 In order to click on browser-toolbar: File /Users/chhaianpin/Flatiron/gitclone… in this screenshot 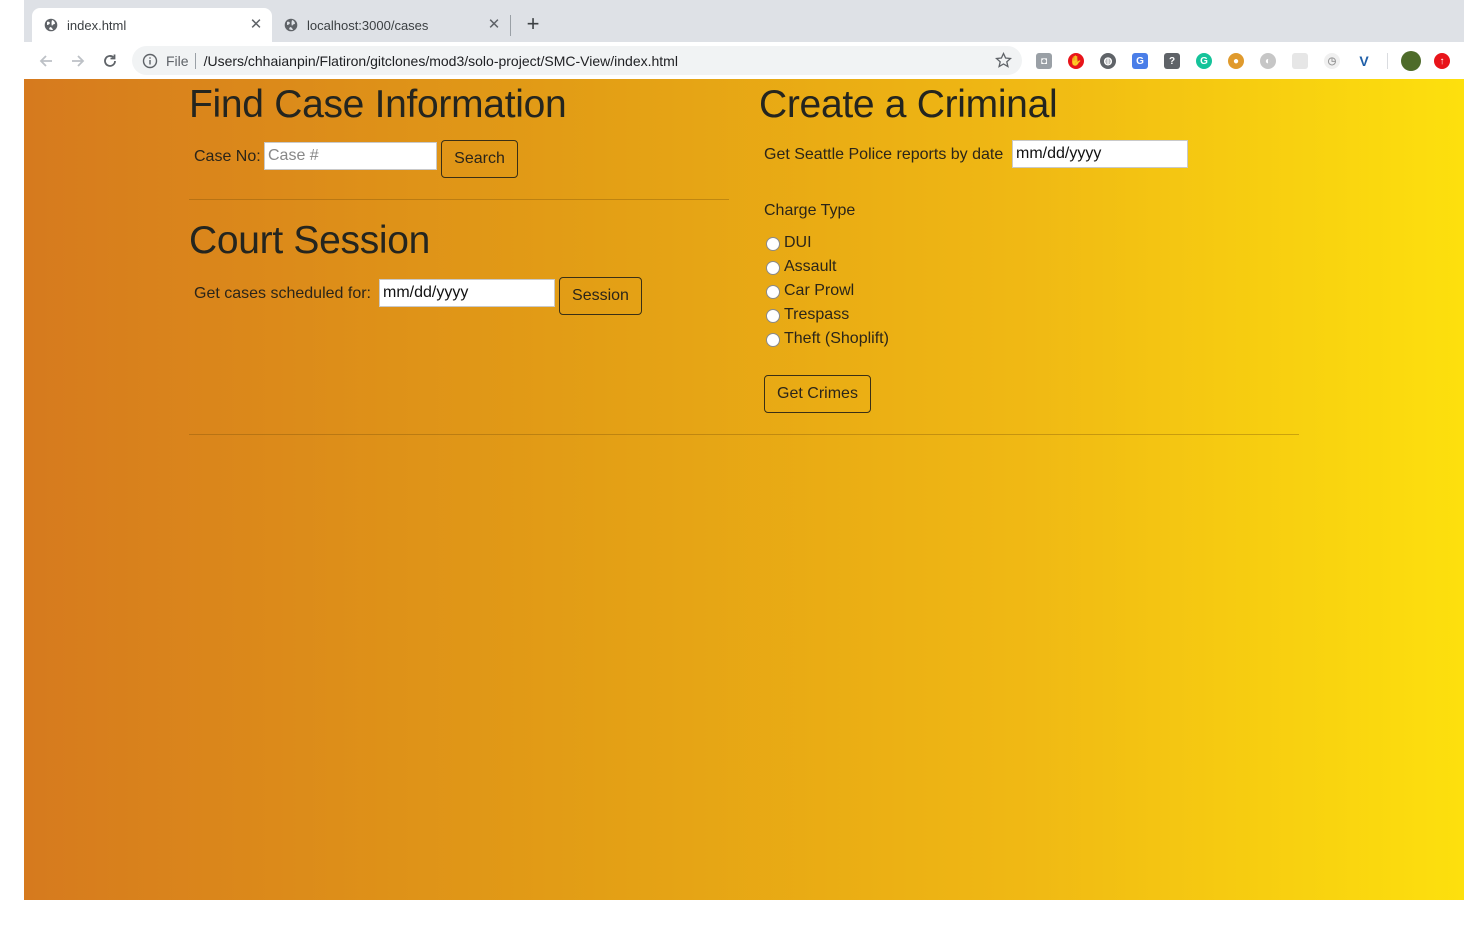, I will do `click(744, 61)`.